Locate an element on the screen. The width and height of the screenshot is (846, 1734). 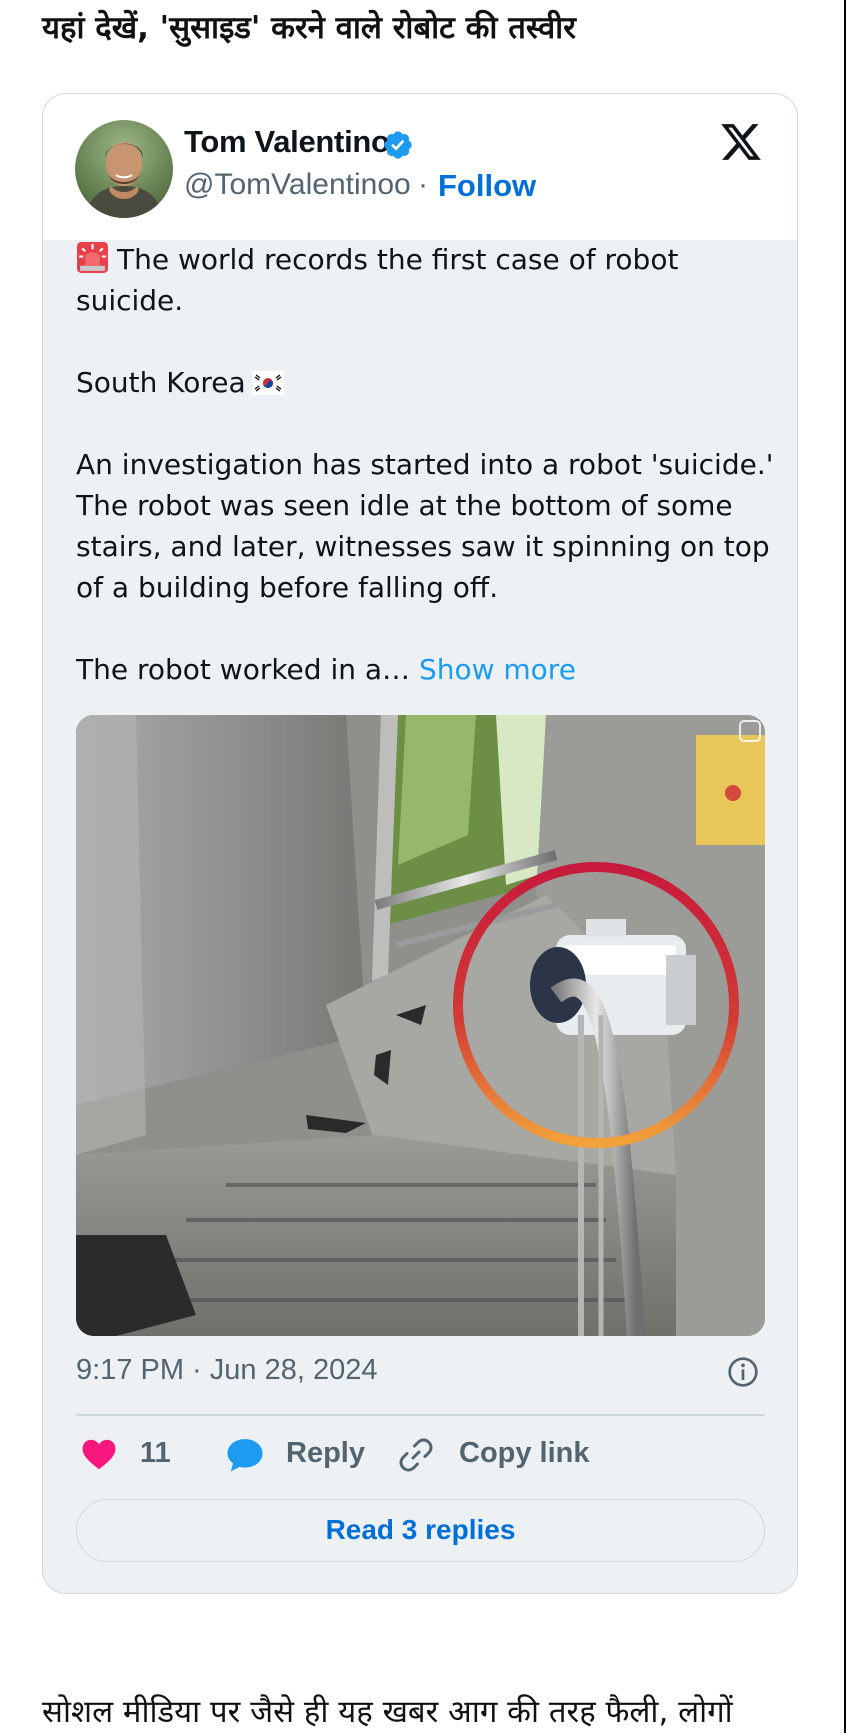
reply-button: Reply is located at coordinates (325, 1453).